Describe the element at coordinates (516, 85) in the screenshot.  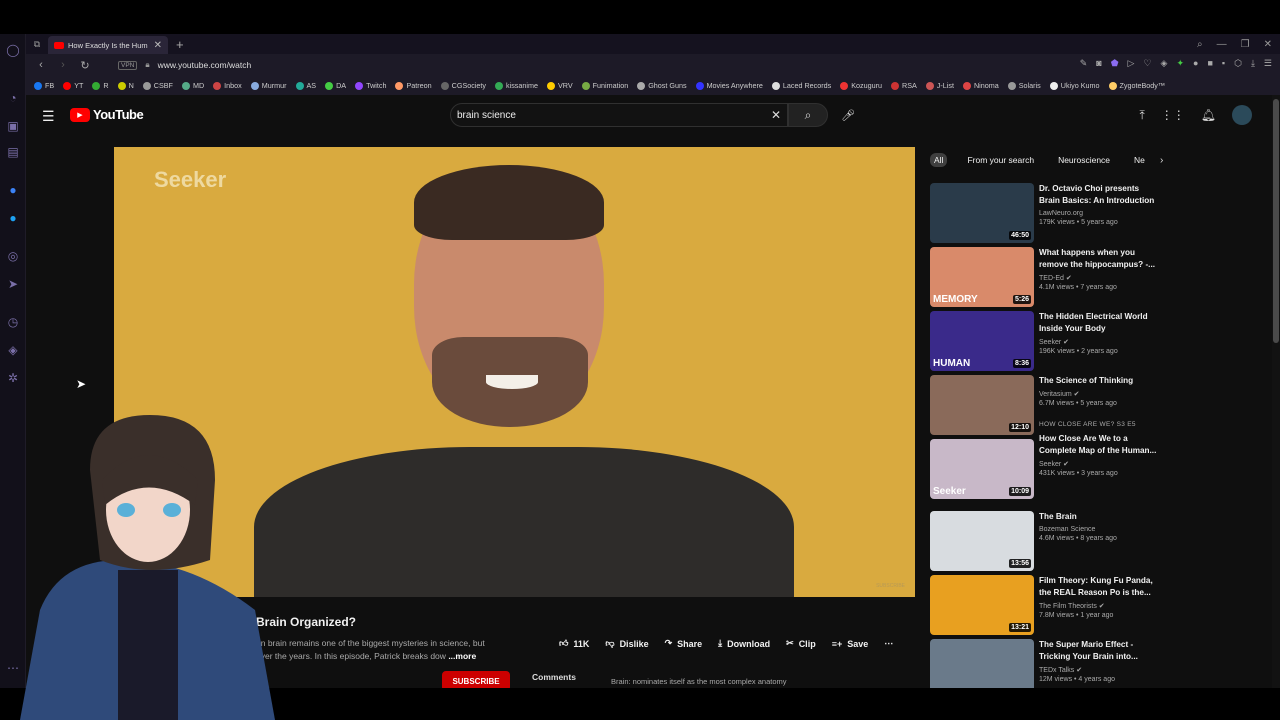
I see `bookmark-item: kissanime` at that location.